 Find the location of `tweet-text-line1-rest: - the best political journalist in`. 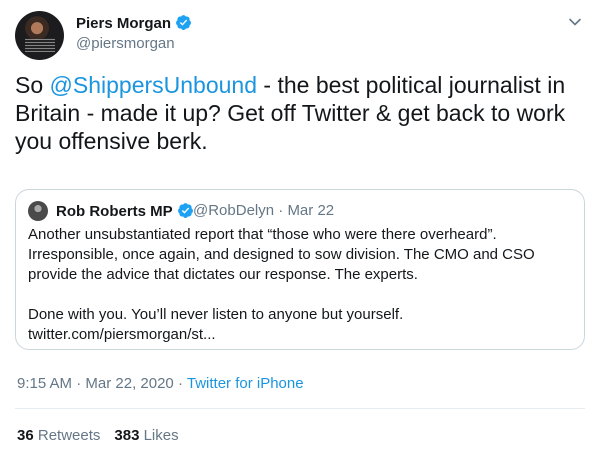

tweet-text-line1-rest: - the best political journalist in is located at coordinates (411, 85).